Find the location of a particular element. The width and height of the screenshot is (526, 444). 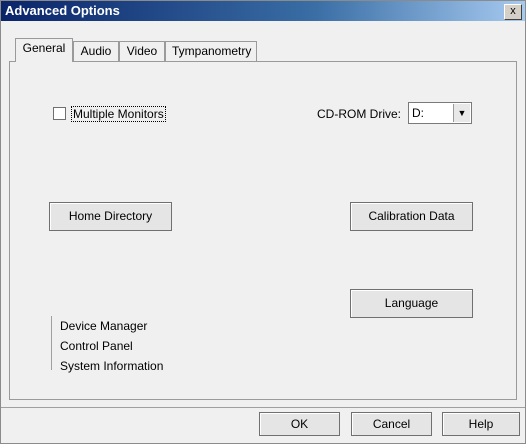

tab-general-label: General is located at coordinates (44, 48).